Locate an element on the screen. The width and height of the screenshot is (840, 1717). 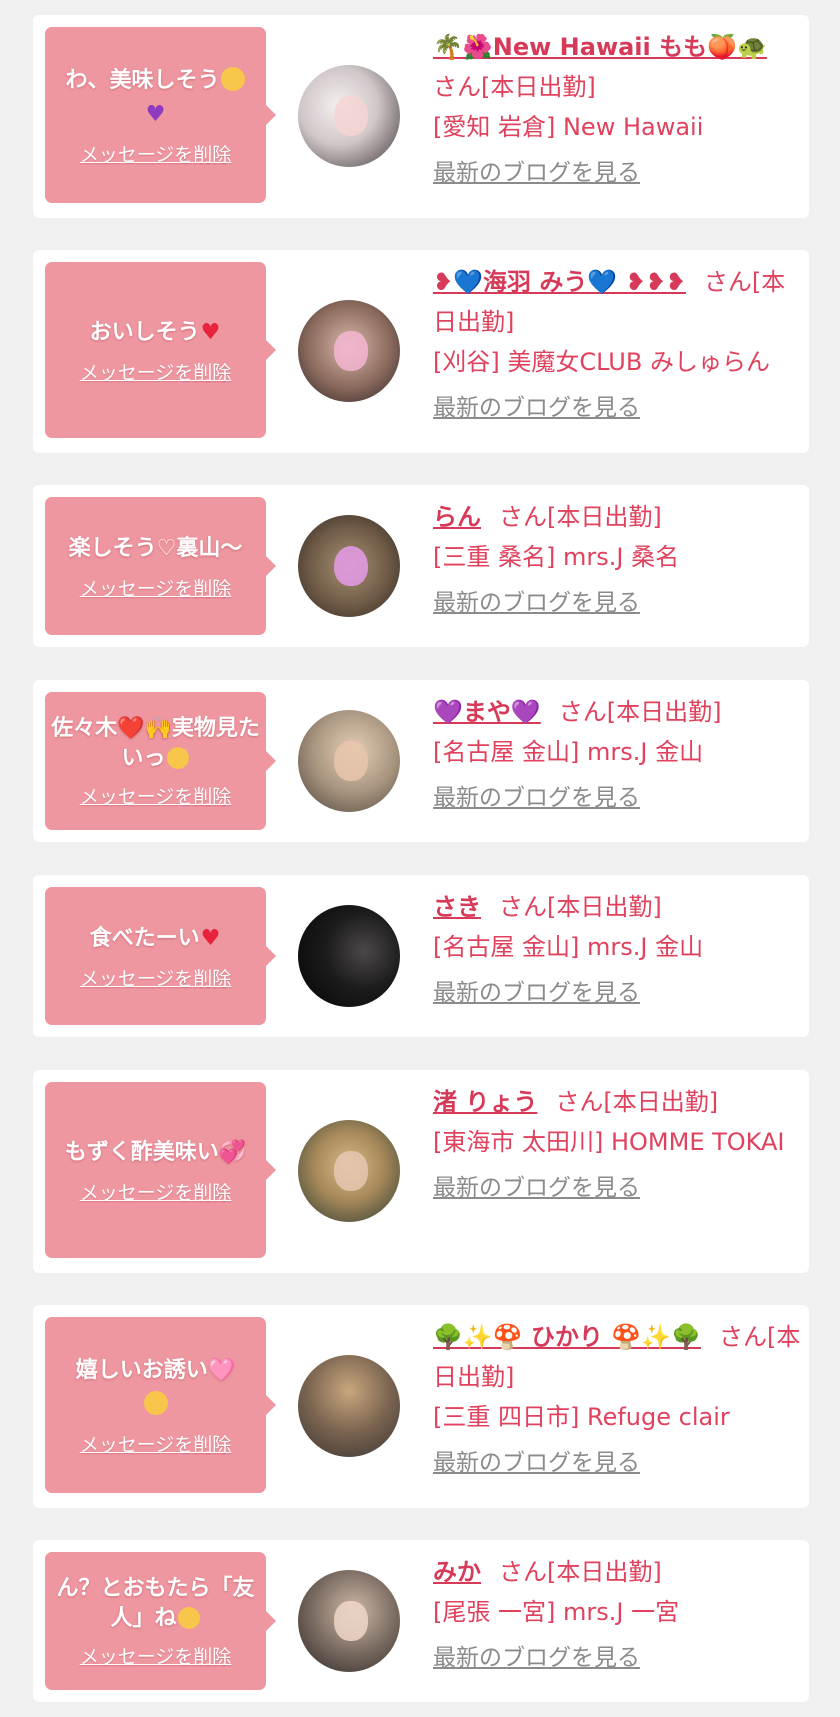
message-text-wrap: 食べたーい♥ is located at coordinates (156, 939).